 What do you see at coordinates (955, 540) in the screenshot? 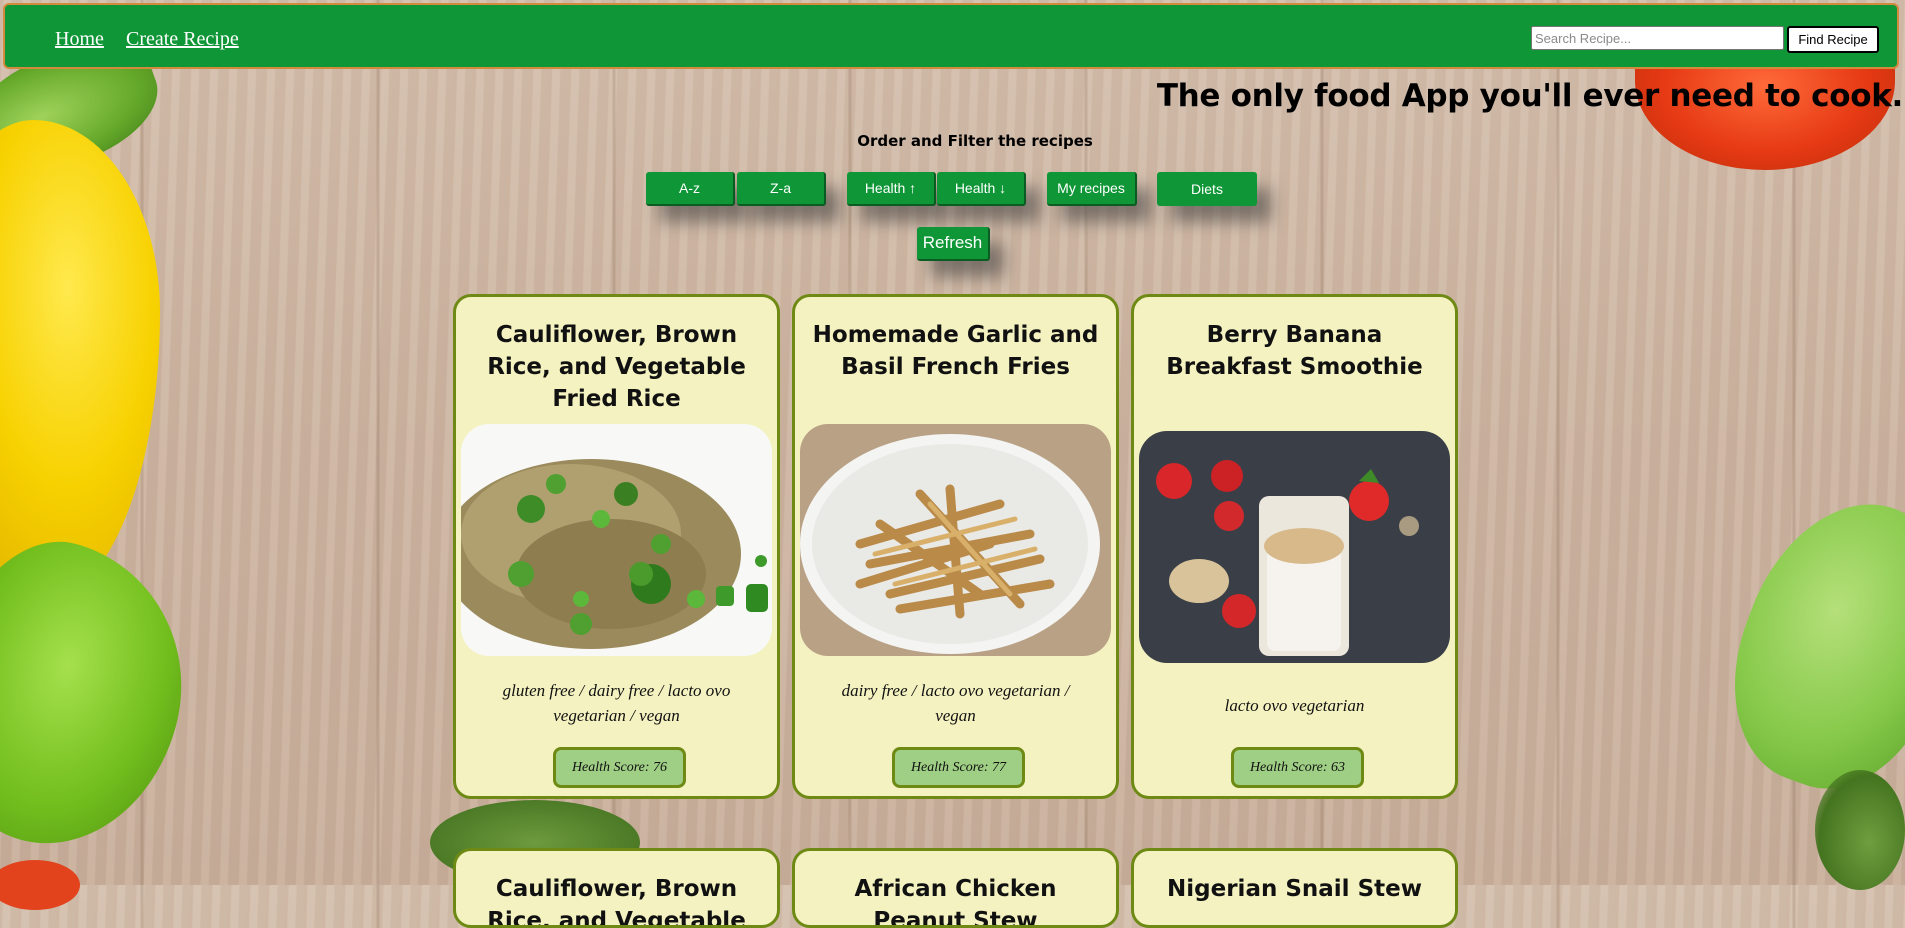
I see `french-fries-image` at bounding box center [955, 540].